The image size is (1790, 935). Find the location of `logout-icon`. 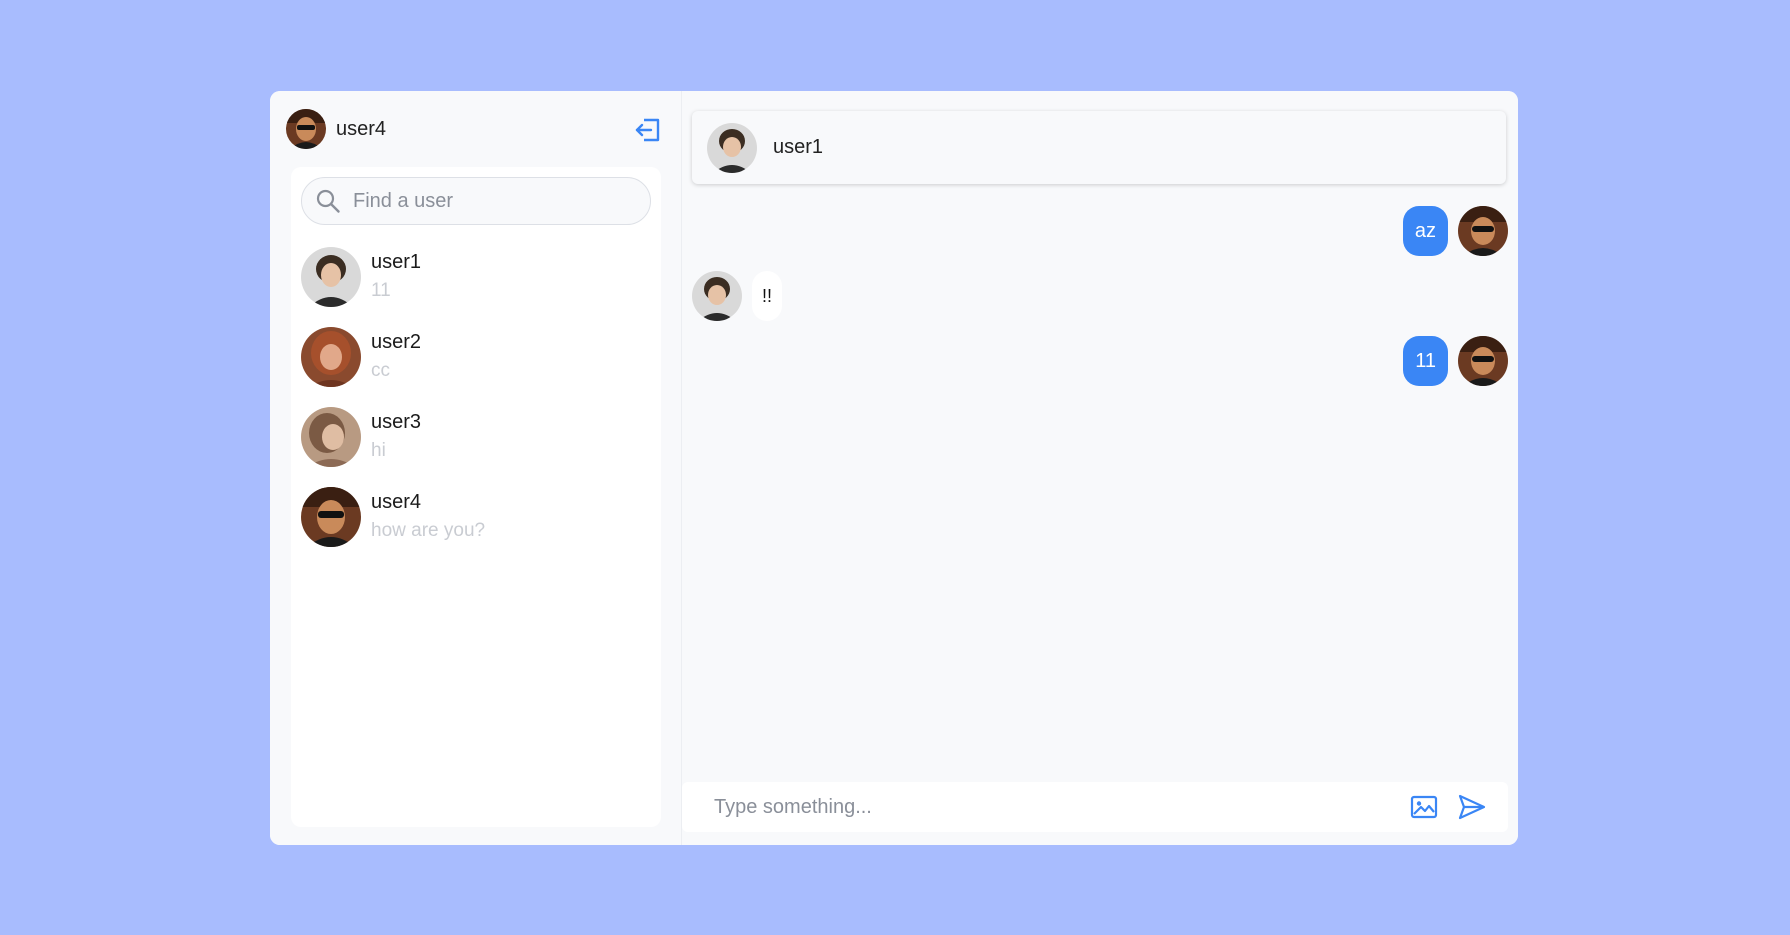

logout-icon is located at coordinates (648, 130).